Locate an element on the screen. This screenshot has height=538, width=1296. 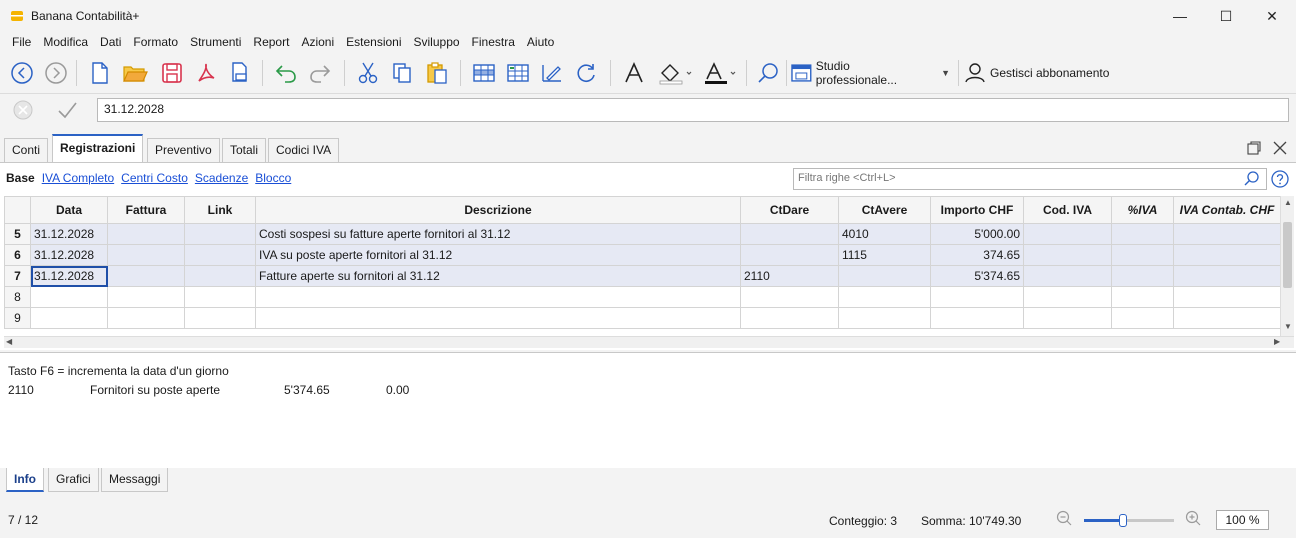
column-header-codiva: Cod. IVA is located at coordinates (1067, 210).